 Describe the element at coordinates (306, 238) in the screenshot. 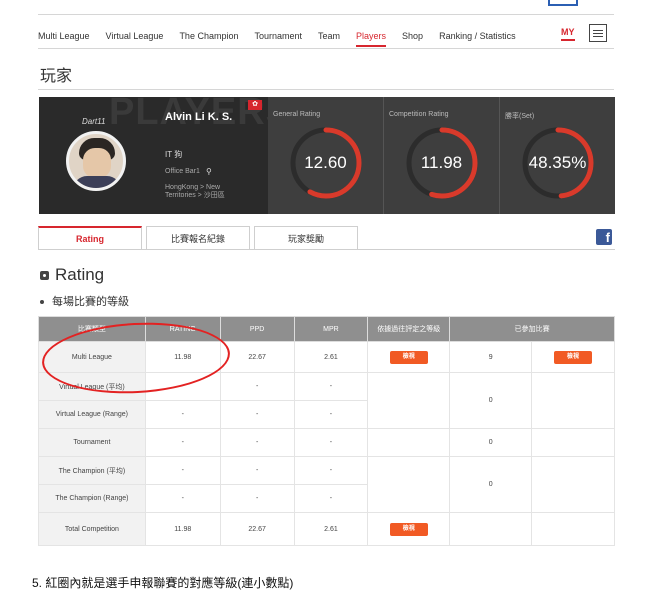

I see `tab-player-awards: 玩家獎勵` at that location.